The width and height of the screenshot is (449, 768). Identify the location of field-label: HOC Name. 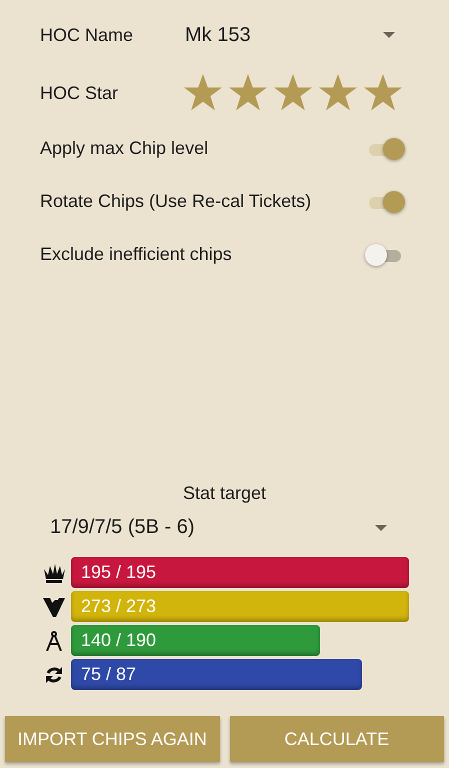
(87, 35).